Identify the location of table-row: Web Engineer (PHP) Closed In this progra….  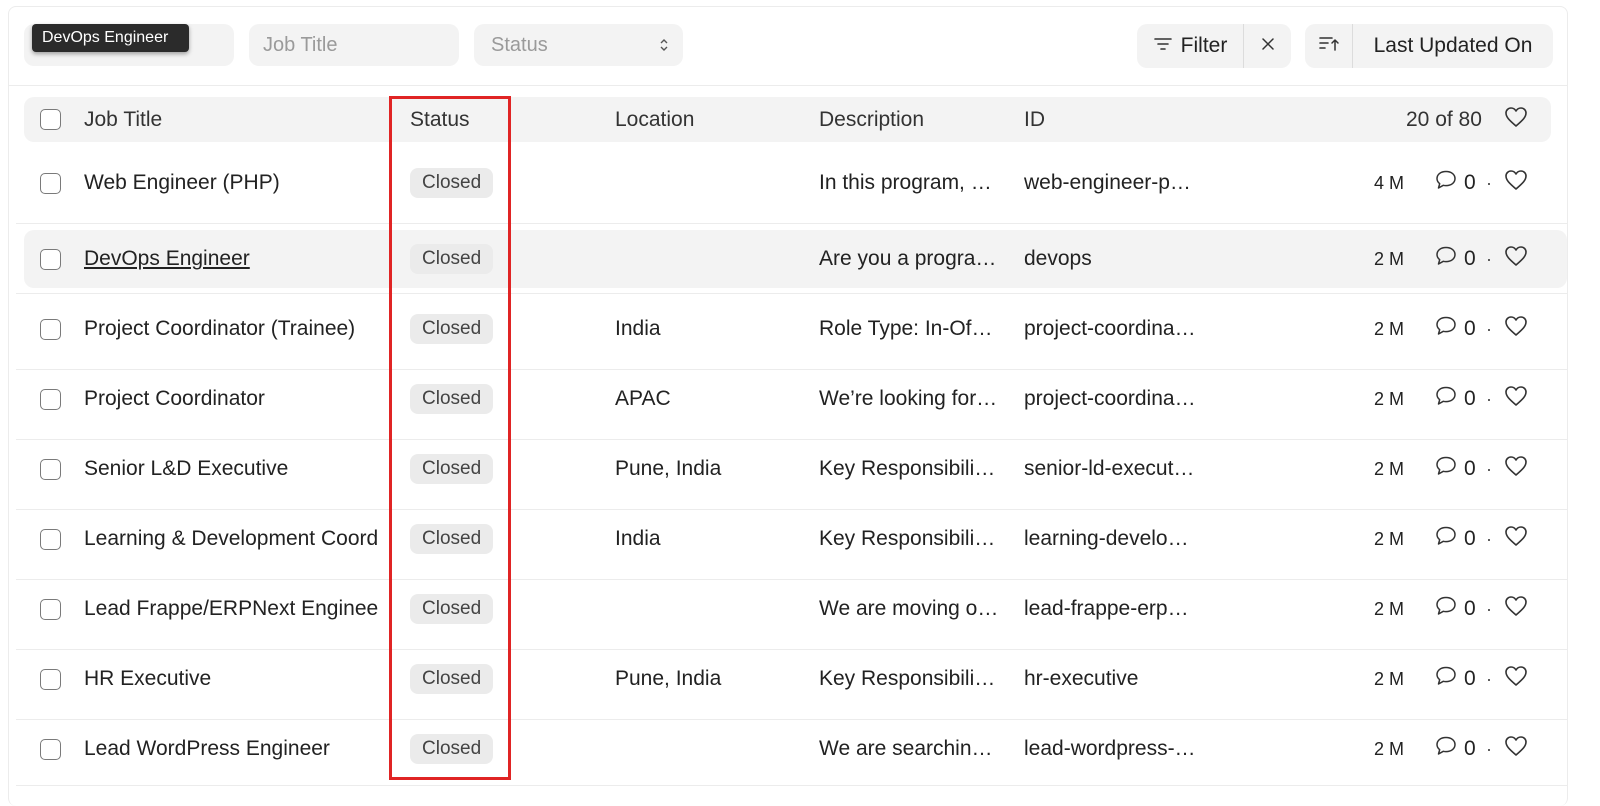
(791, 189).